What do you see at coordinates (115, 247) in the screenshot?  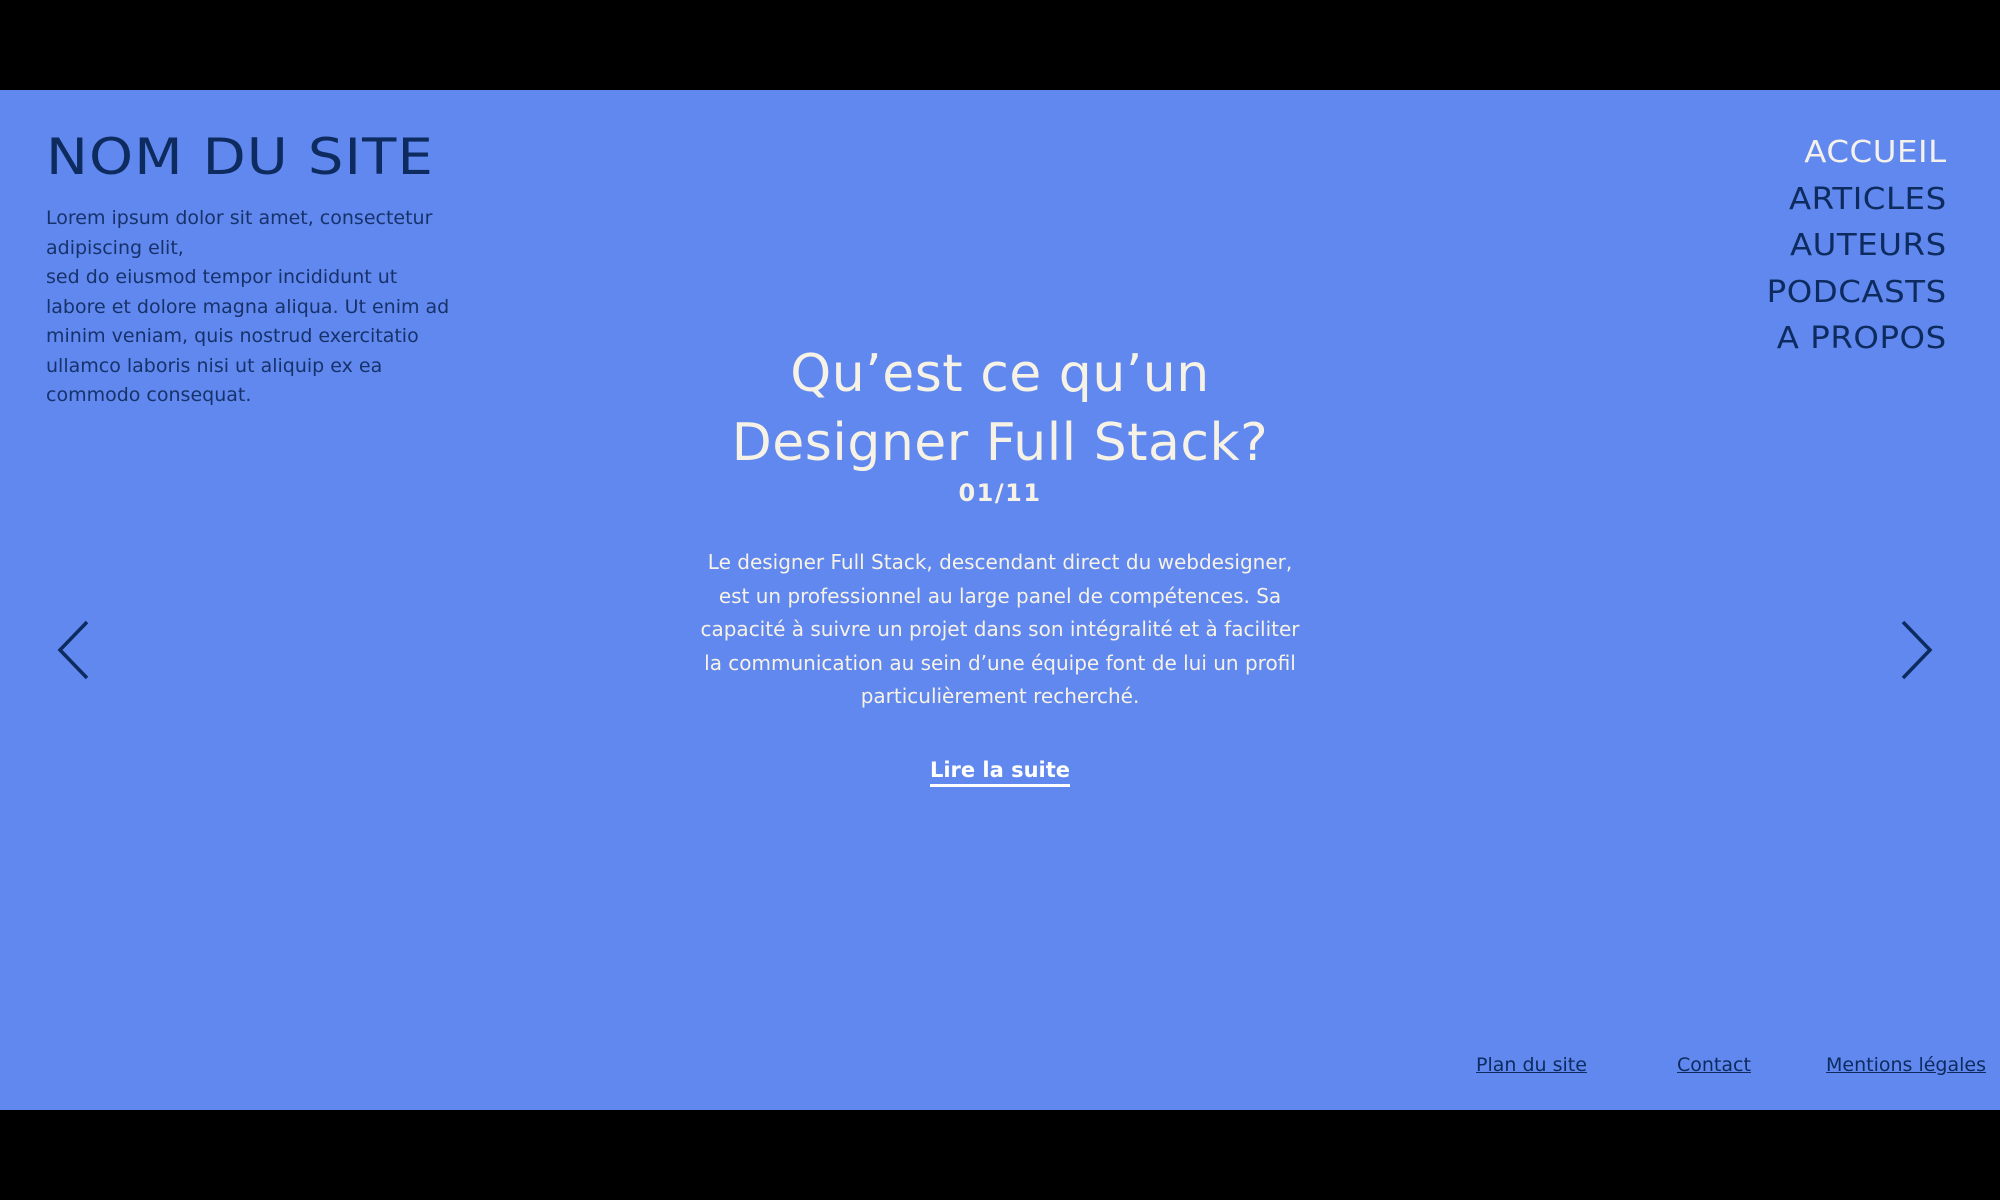 I see `site-description-line: adipiscing elit,` at bounding box center [115, 247].